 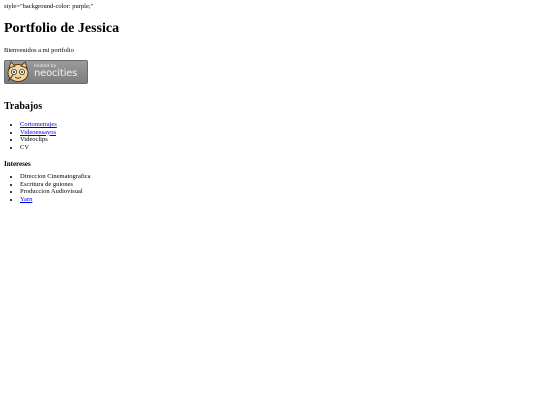 What do you see at coordinates (25, 147) in the screenshot?
I see `cv-text: CV` at bounding box center [25, 147].